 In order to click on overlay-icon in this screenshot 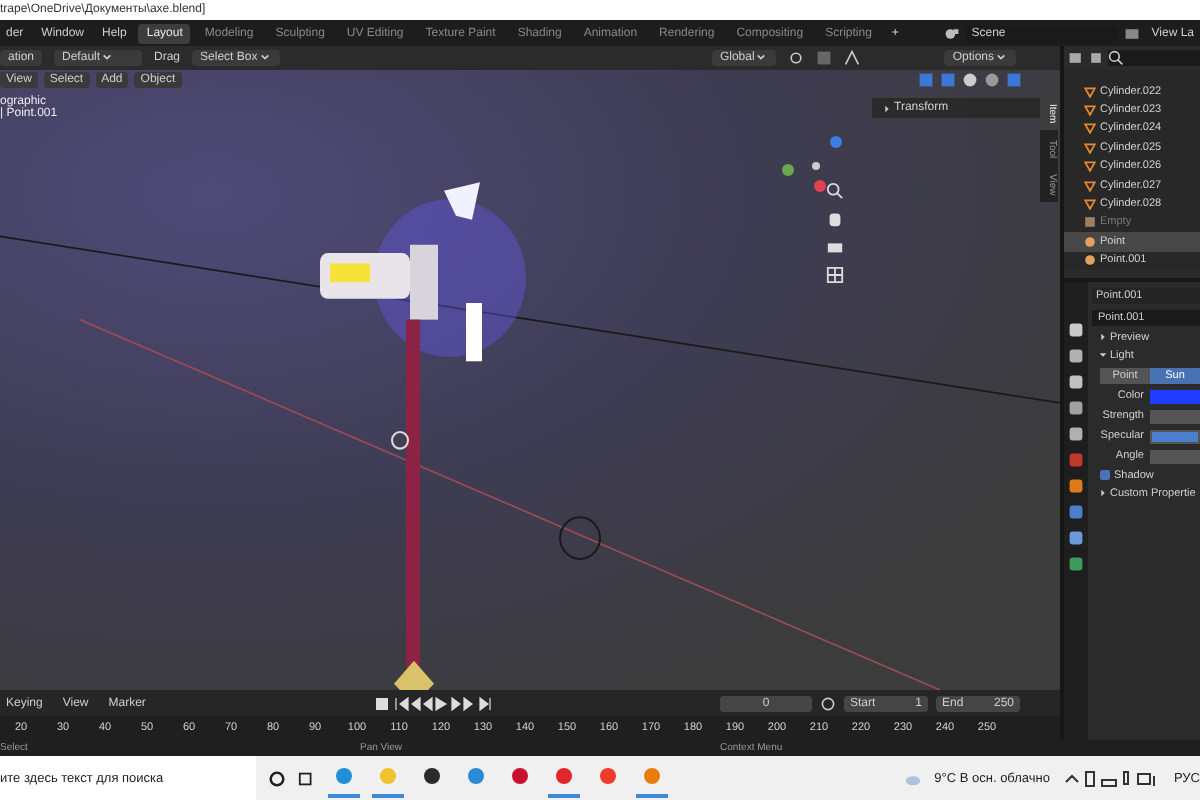, I will do `click(926, 80)`.